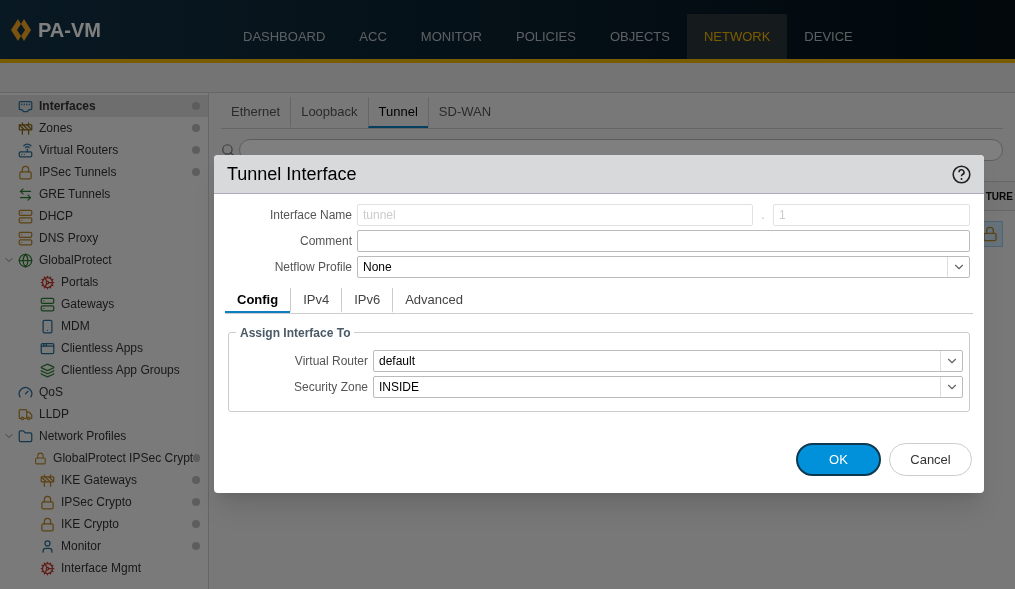  What do you see at coordinates (104, 128) in the screenshot?
I see `sidebar-item: Zones` at bounding box center [104, 128].